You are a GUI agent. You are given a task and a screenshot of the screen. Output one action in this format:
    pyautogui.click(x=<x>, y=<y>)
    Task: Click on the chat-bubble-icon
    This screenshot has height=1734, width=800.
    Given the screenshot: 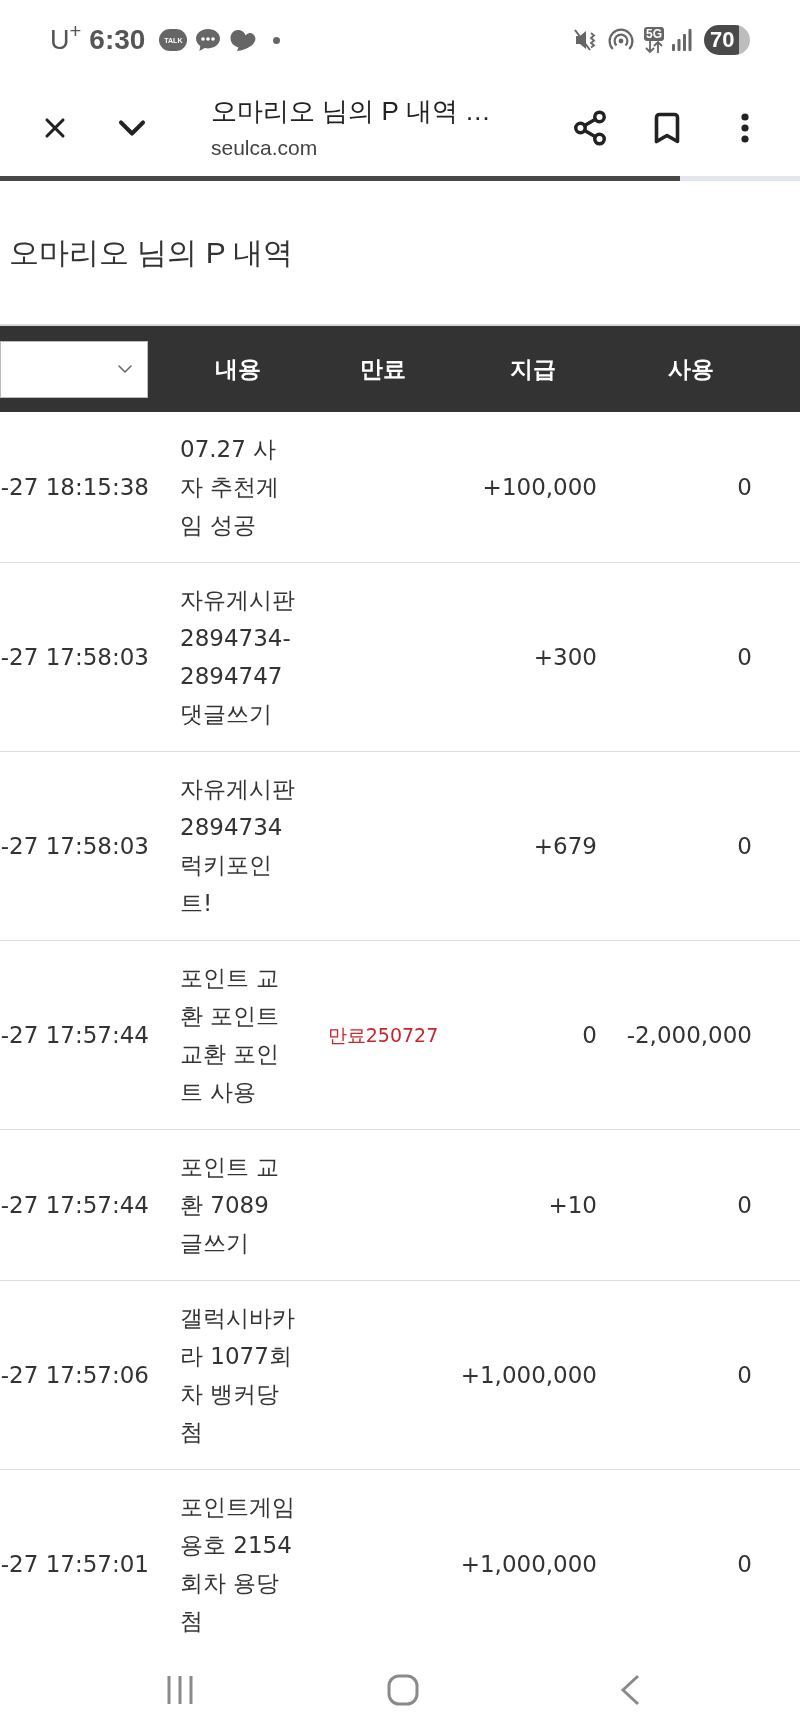 What is the action you would take?
    pyautogui.click(x=208, y=40)
    